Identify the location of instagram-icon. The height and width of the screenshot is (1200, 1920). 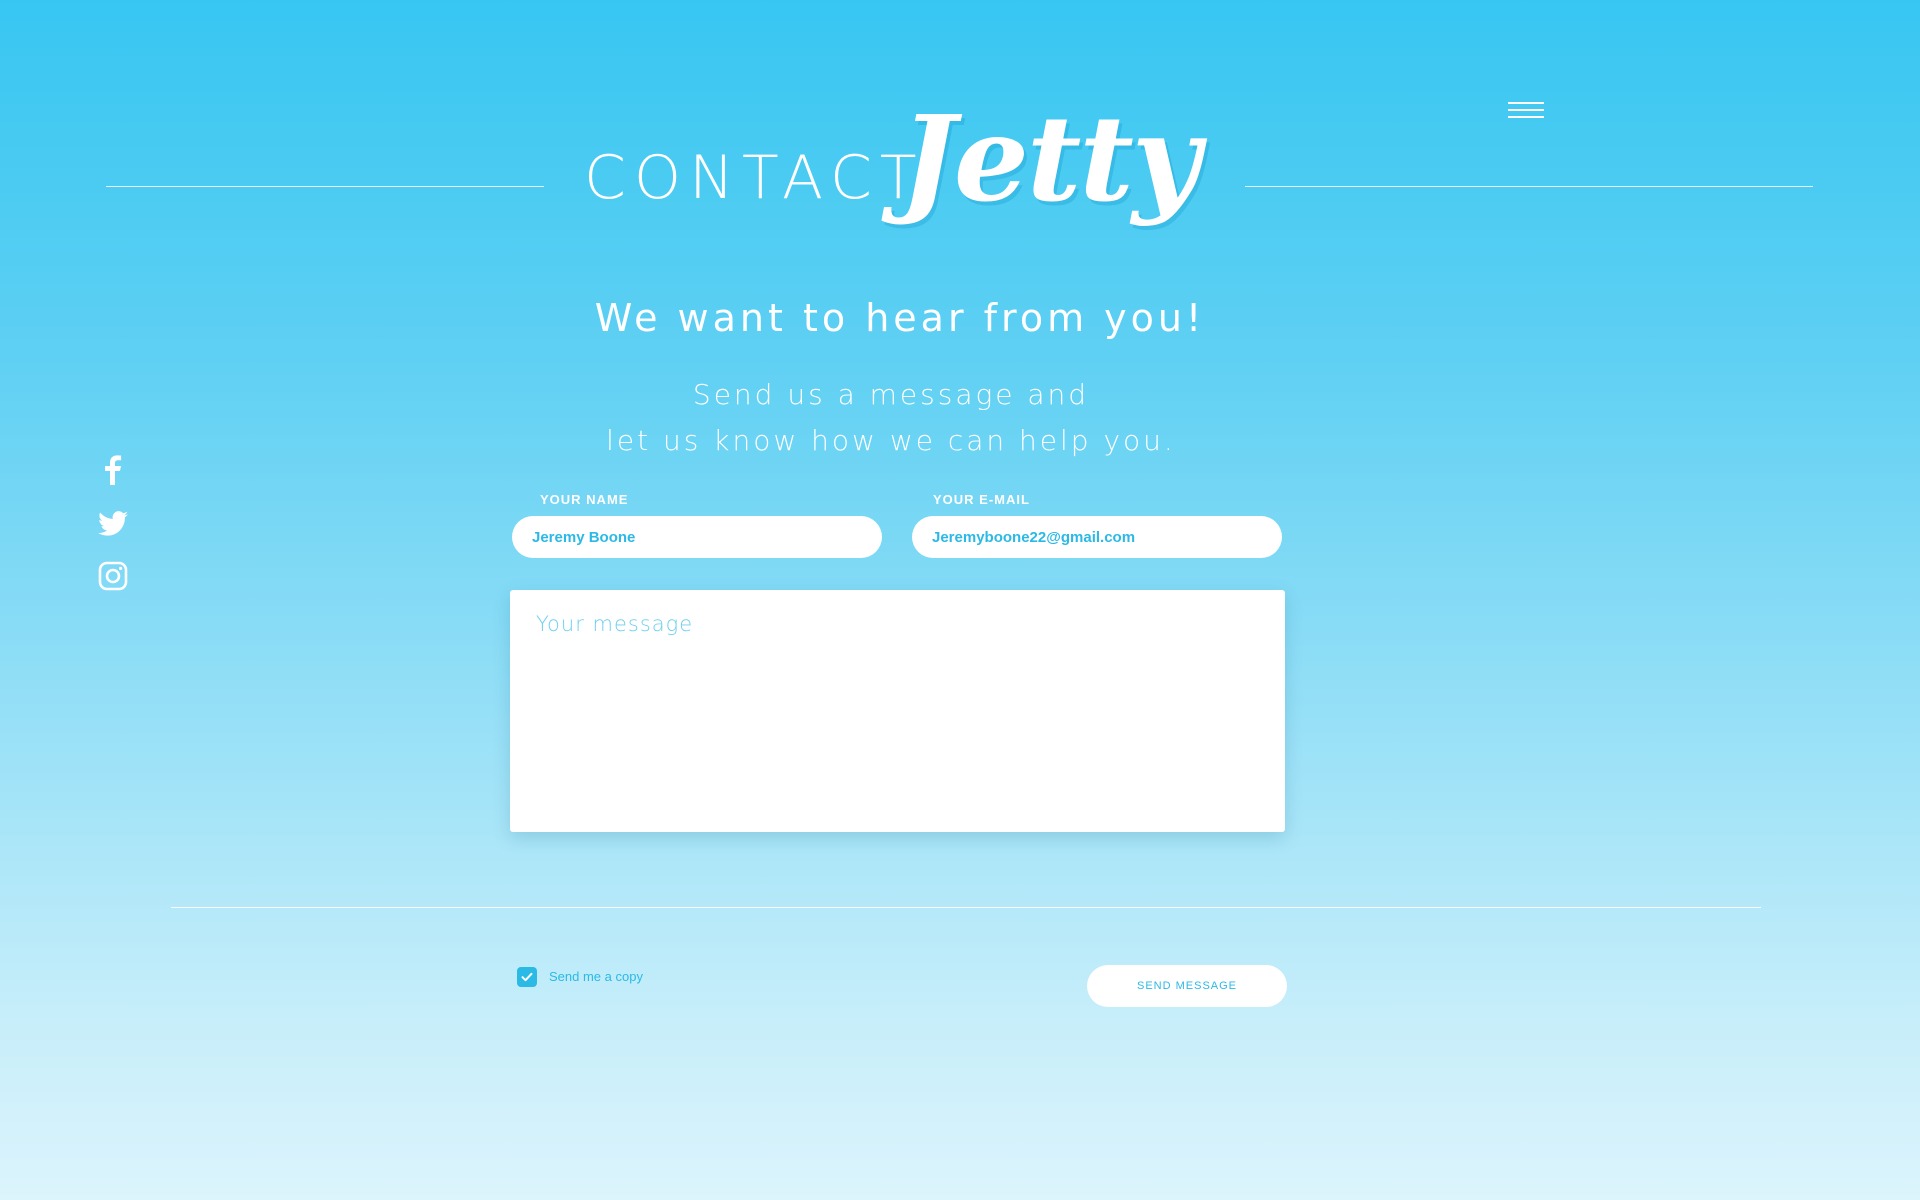
(113, 576).